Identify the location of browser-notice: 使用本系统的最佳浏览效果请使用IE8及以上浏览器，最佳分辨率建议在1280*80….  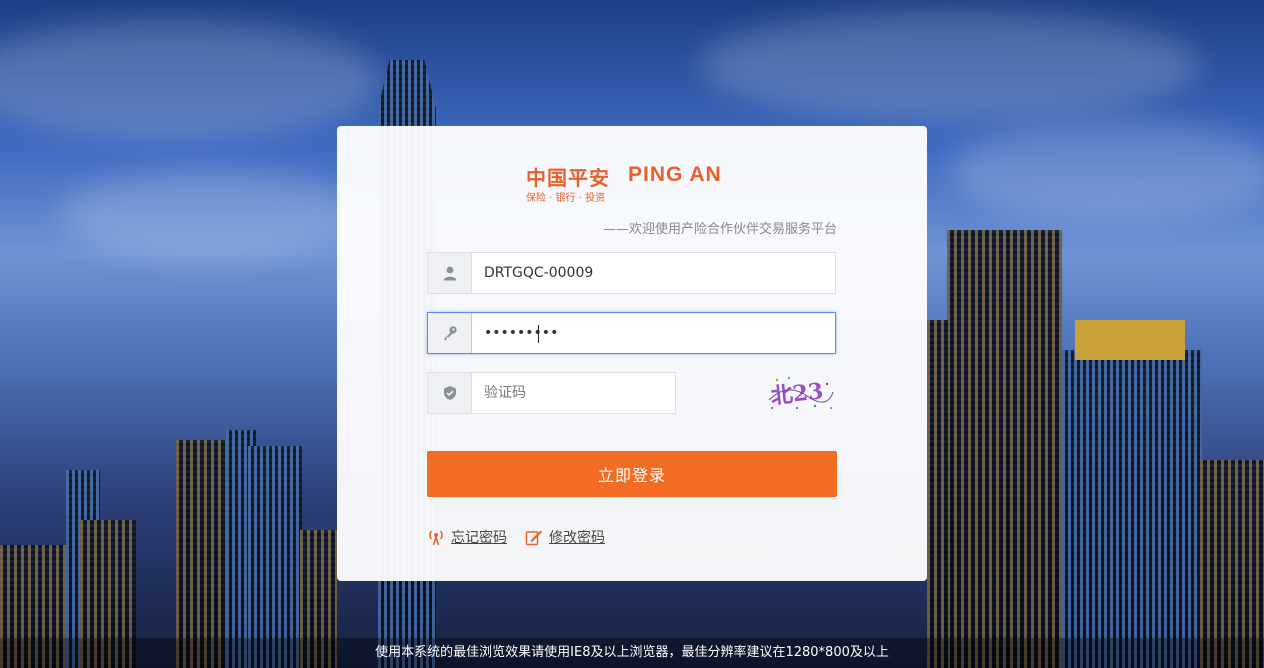
(632, 653).